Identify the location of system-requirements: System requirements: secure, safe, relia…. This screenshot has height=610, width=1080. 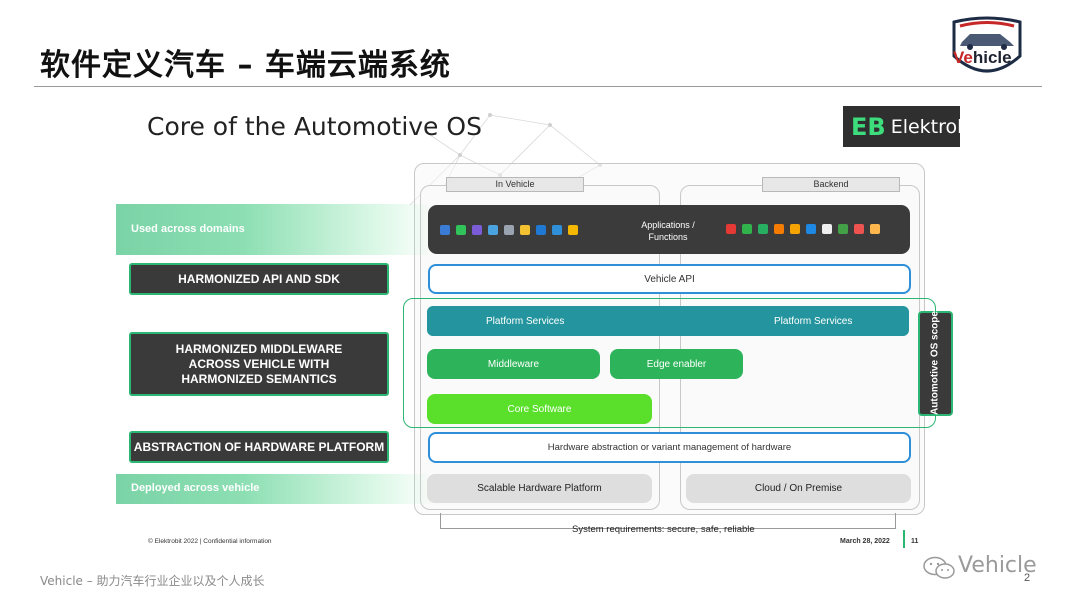
(663, 529).